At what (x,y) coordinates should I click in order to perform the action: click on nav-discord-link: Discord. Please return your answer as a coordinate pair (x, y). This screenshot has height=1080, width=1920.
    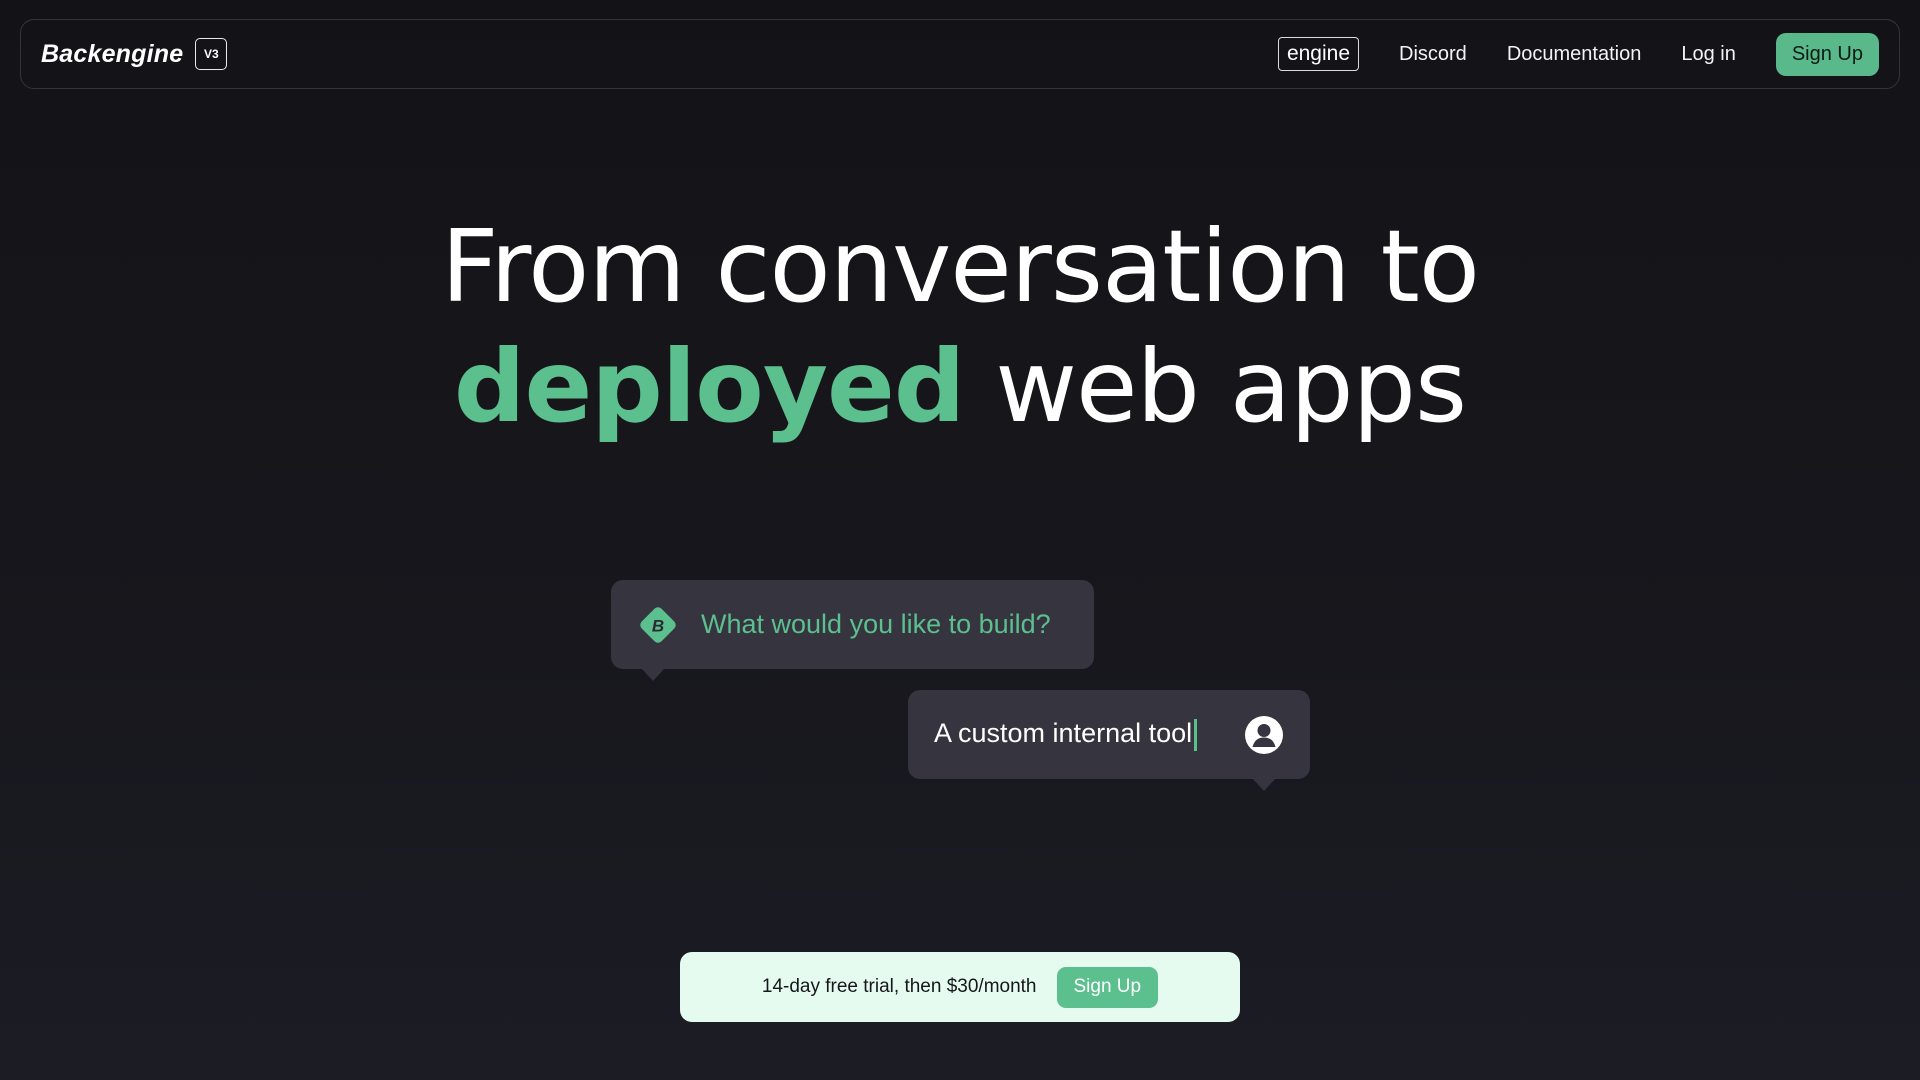
    Looking at the image, I should click on (1433, 54).